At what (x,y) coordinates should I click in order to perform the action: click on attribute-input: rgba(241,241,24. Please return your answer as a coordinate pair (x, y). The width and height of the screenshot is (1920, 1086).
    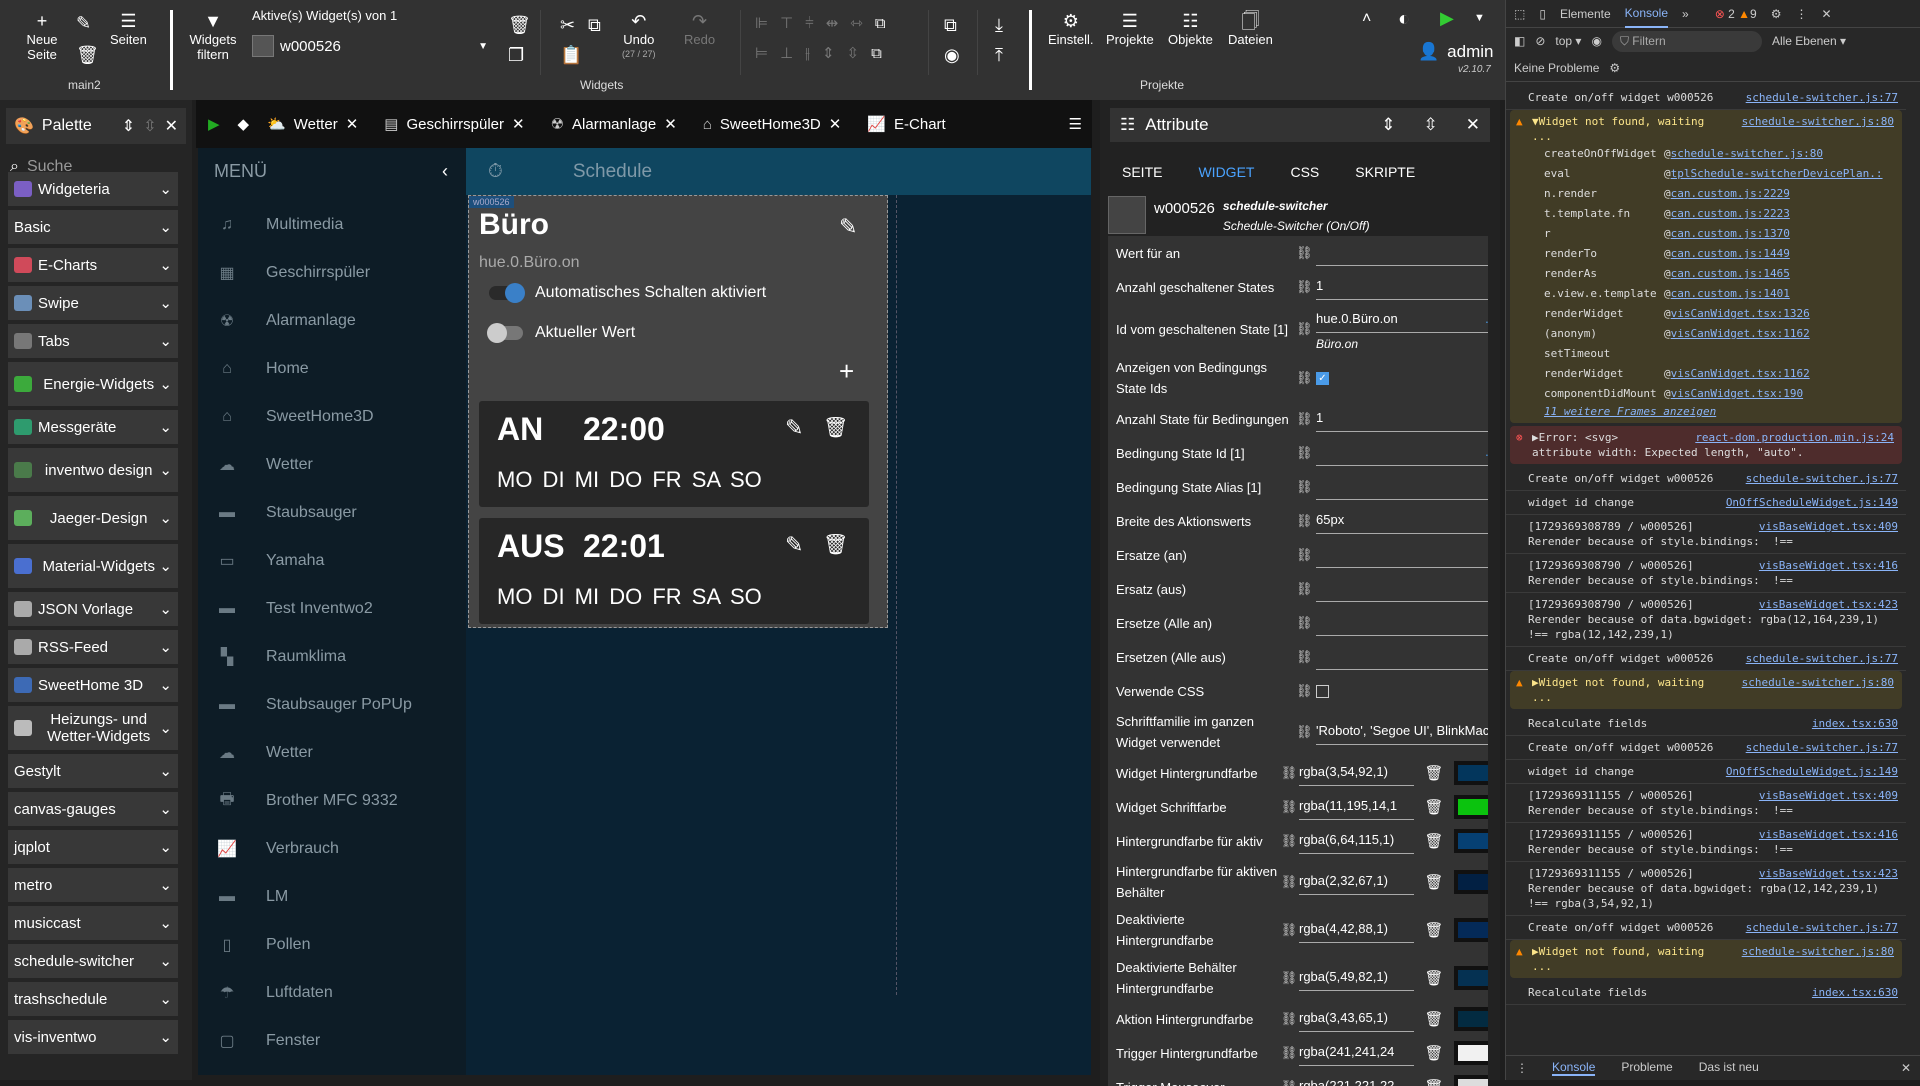
    Looking at the image, I should click on (1356, 1053).